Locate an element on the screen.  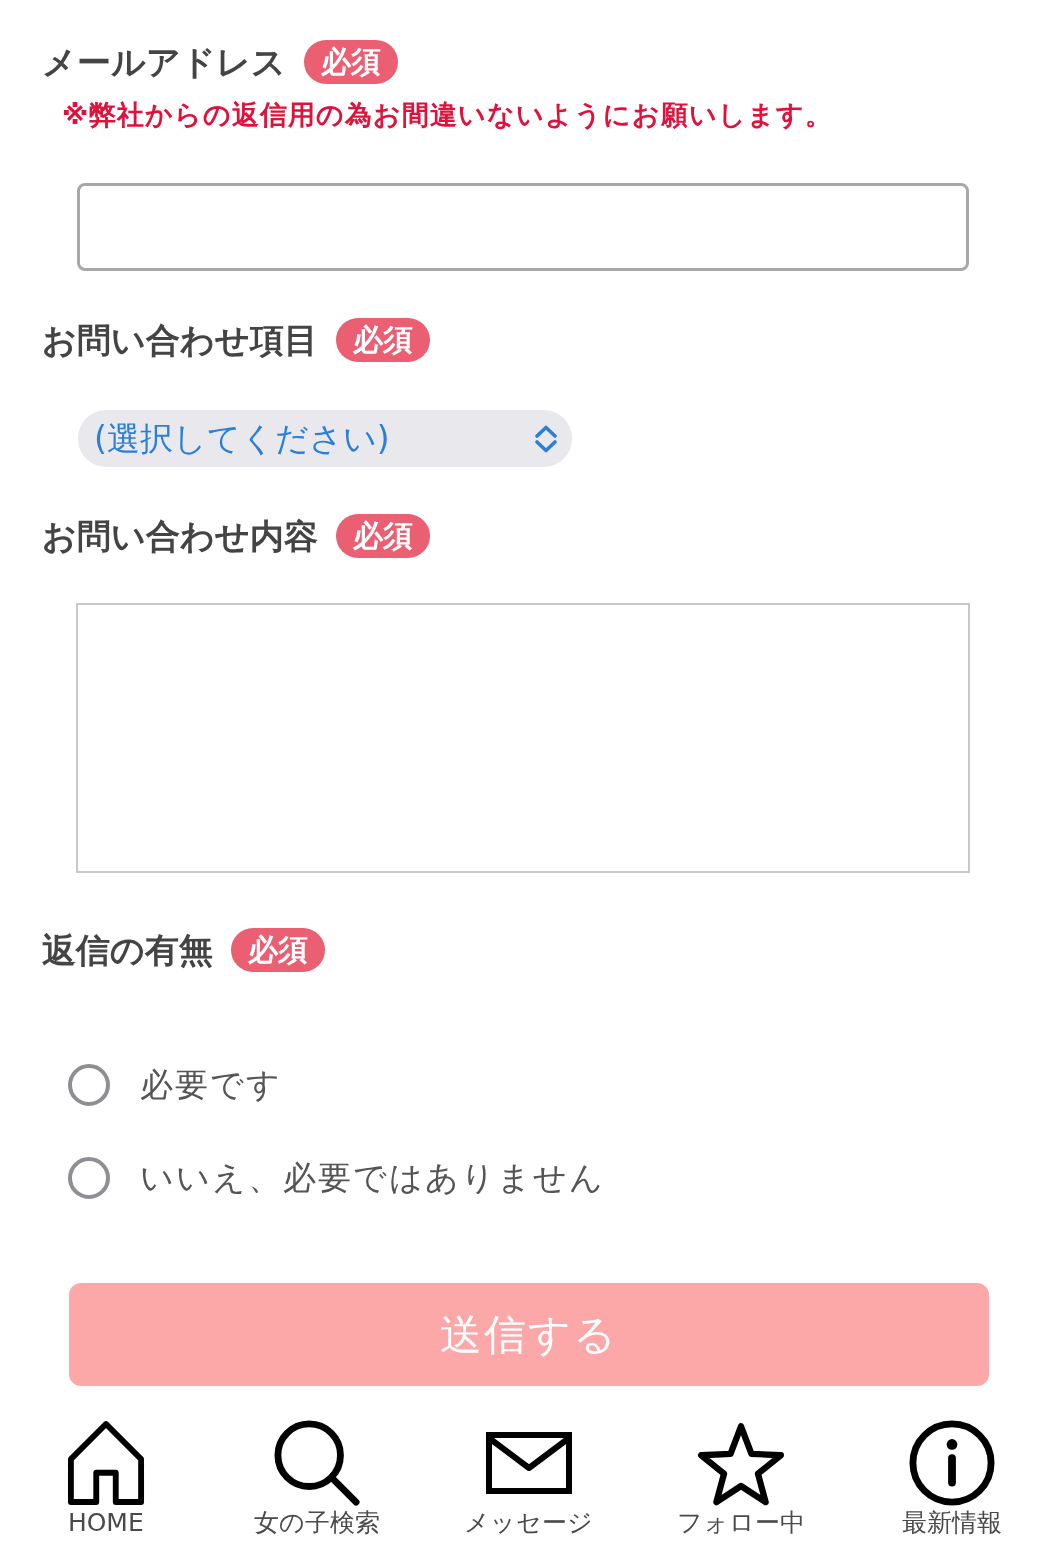
info-icon is located at coordinates (952, 1463).